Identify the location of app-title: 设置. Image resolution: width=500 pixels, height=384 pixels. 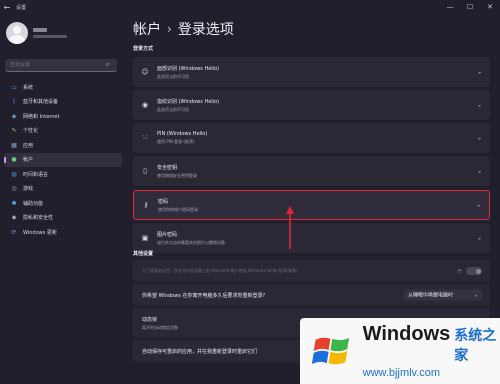
(21, 7).